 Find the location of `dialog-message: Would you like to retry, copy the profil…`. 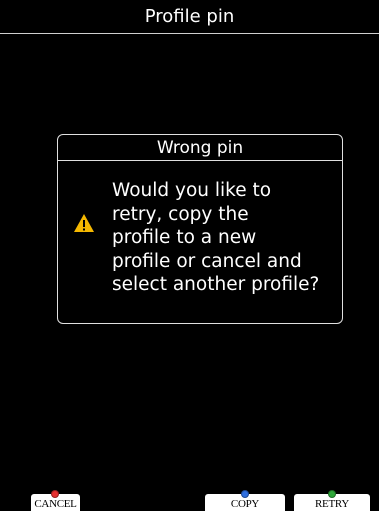

dialog-message: Would you like to retry, copy the profil… is located at coordinates (216, 237).